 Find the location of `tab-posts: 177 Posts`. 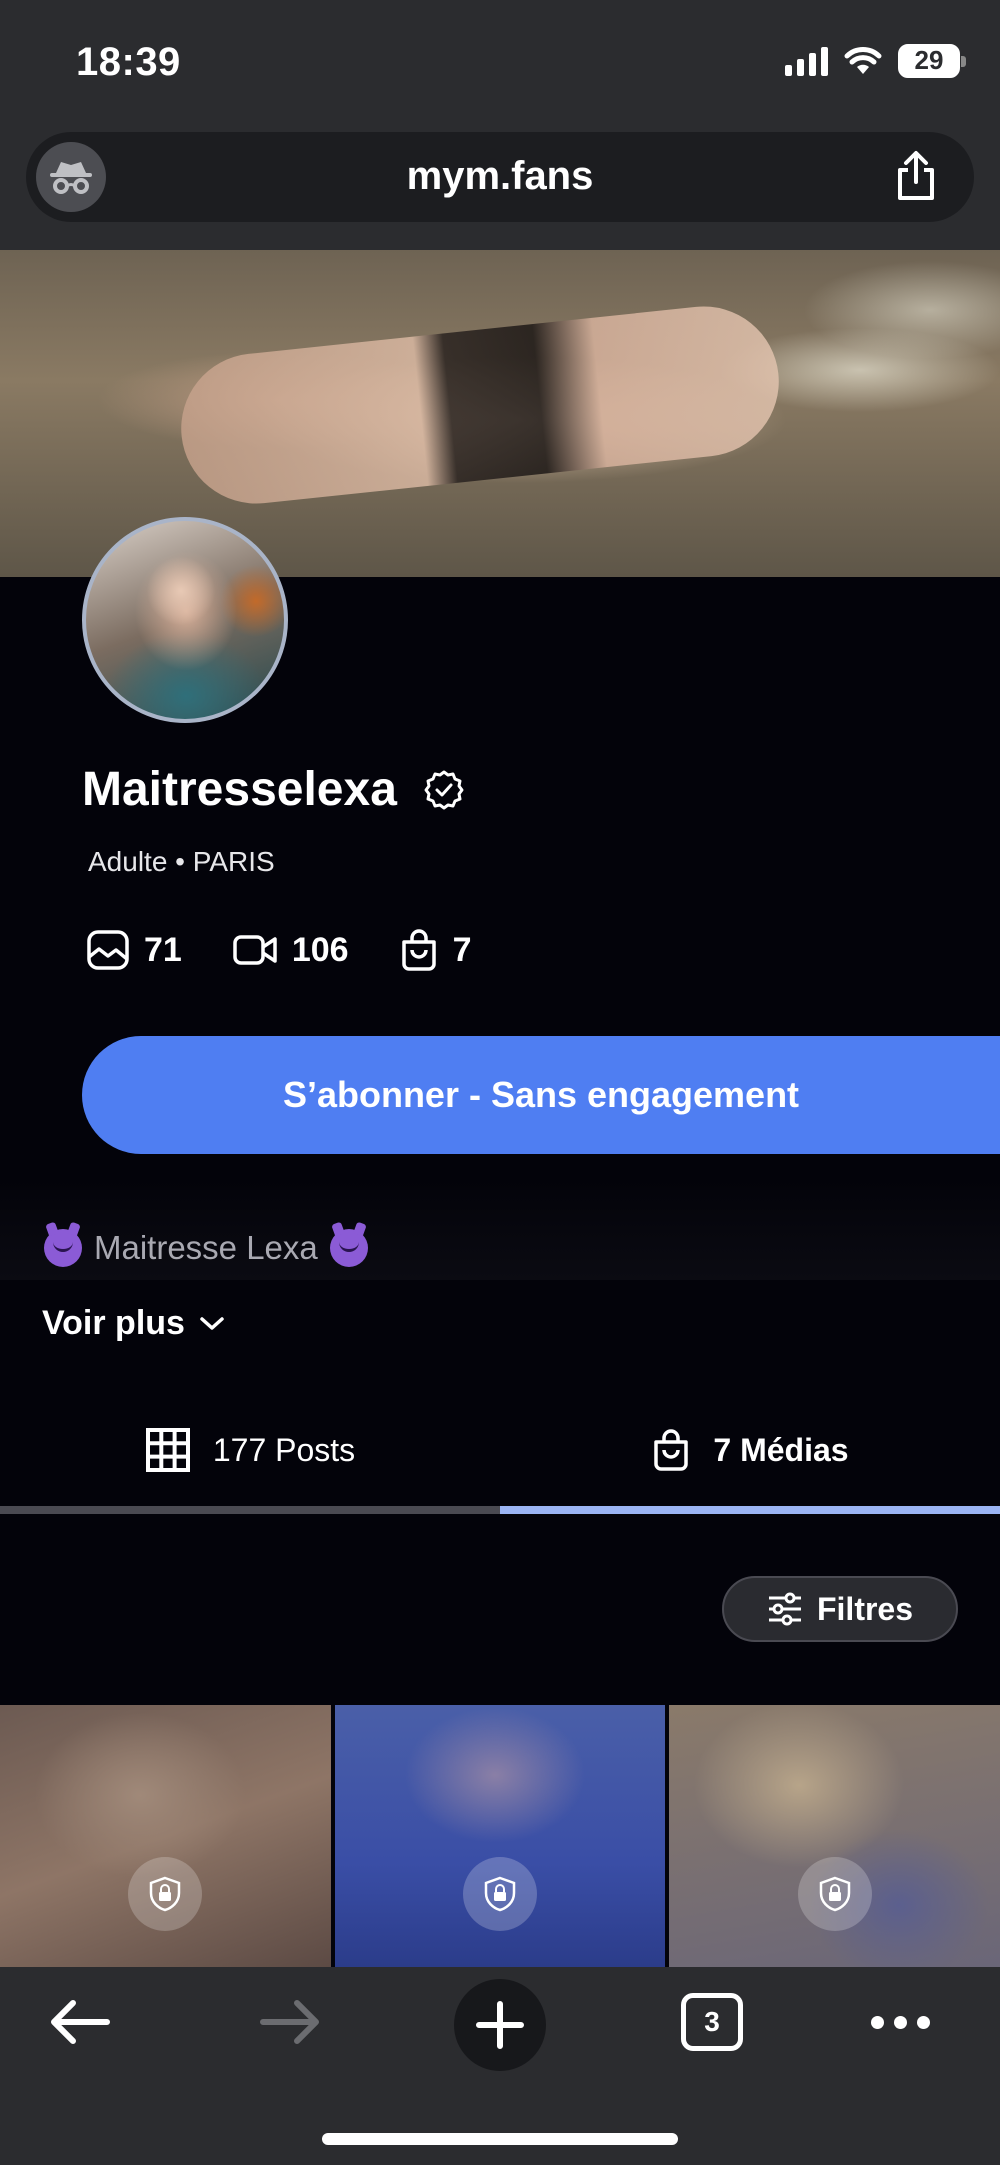

tab-posts: 177 Posts is located at coordinates (250, 1450).